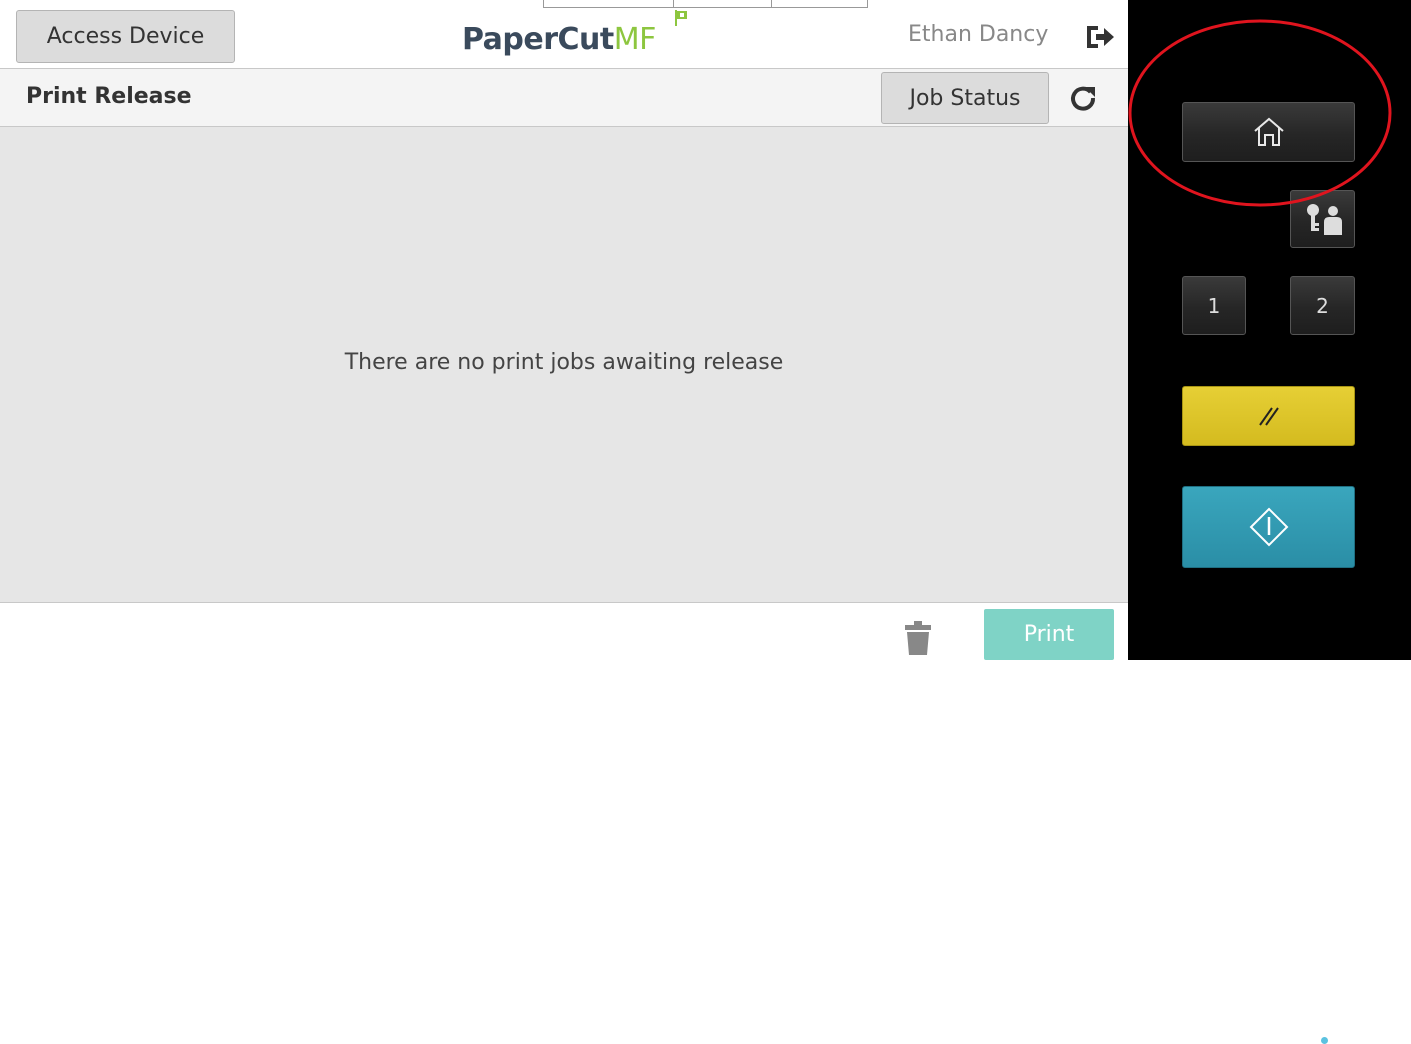 The width and height of the screenshot is (1411, 1044). I want to click on sub-header: Print Release Job Status, so click(564, 98).